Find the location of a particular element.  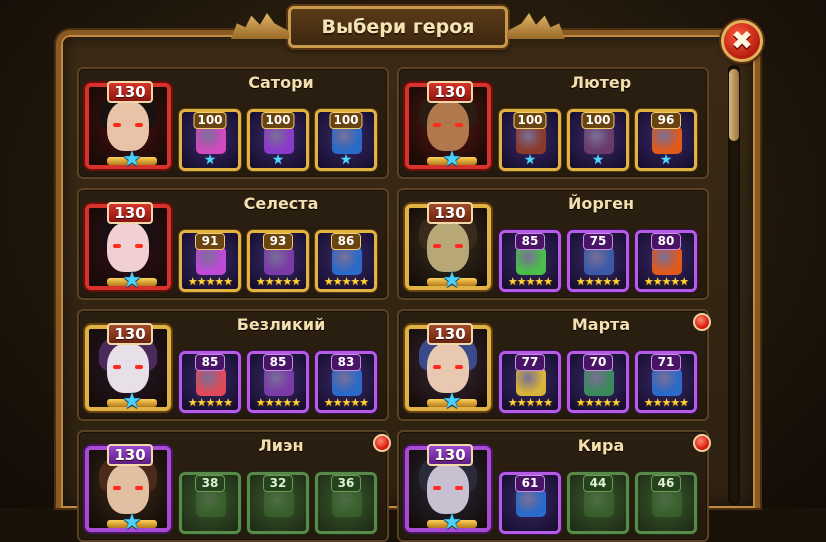

artifact-slot: 86 ★★★★★ is located at coordinates (346, 261).